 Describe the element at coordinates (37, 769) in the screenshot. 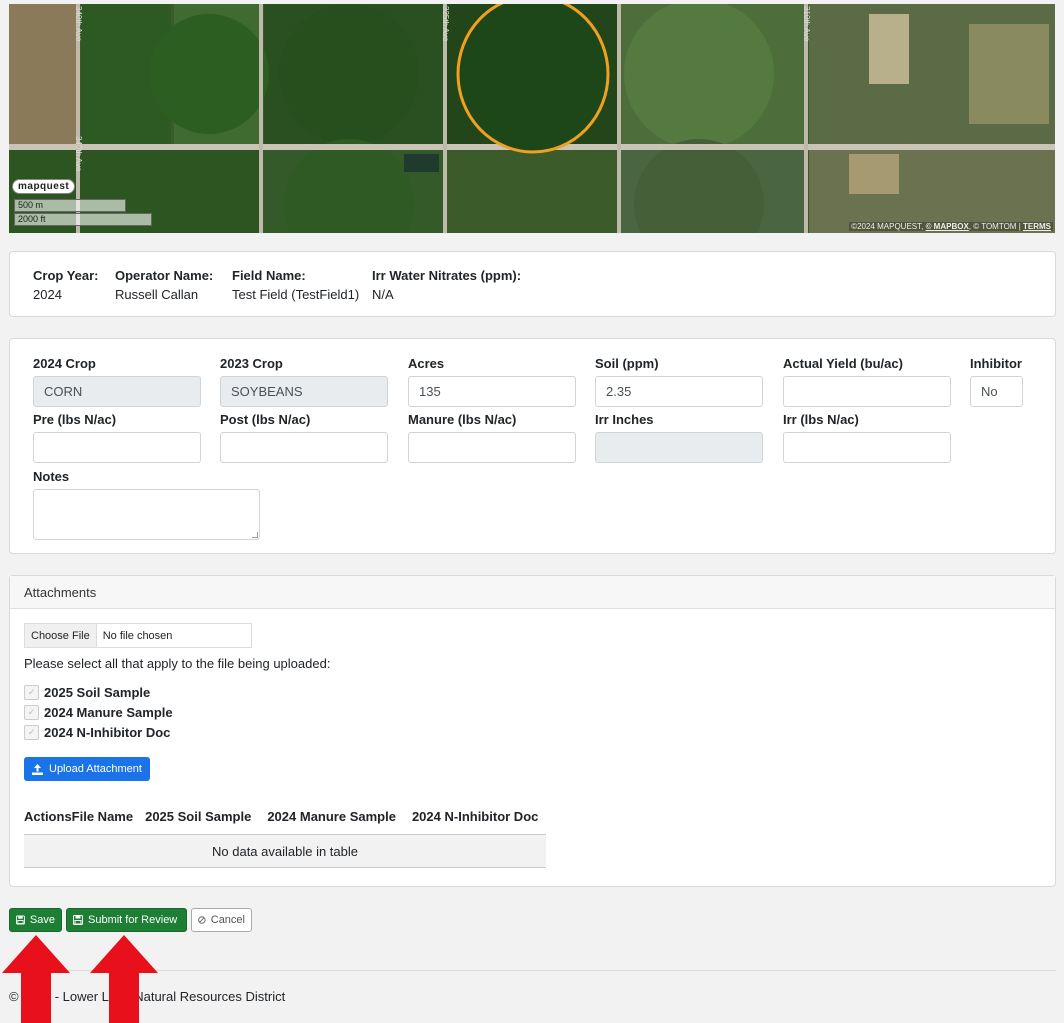

I see `upload-icon` at that location.